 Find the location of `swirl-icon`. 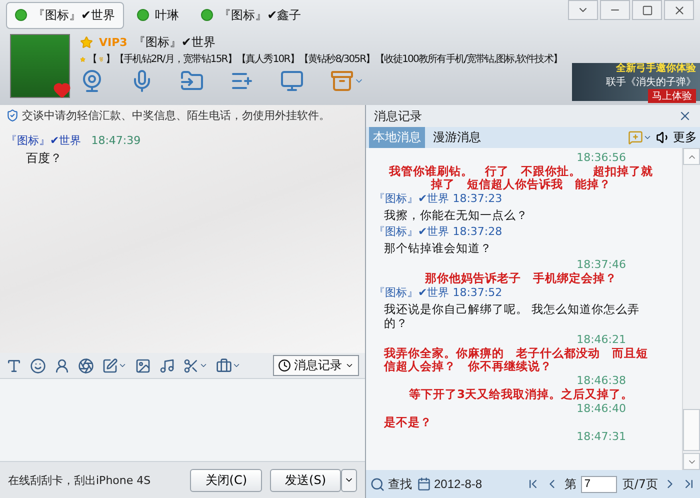

swirl-icon is located at coordinates (86, 366).